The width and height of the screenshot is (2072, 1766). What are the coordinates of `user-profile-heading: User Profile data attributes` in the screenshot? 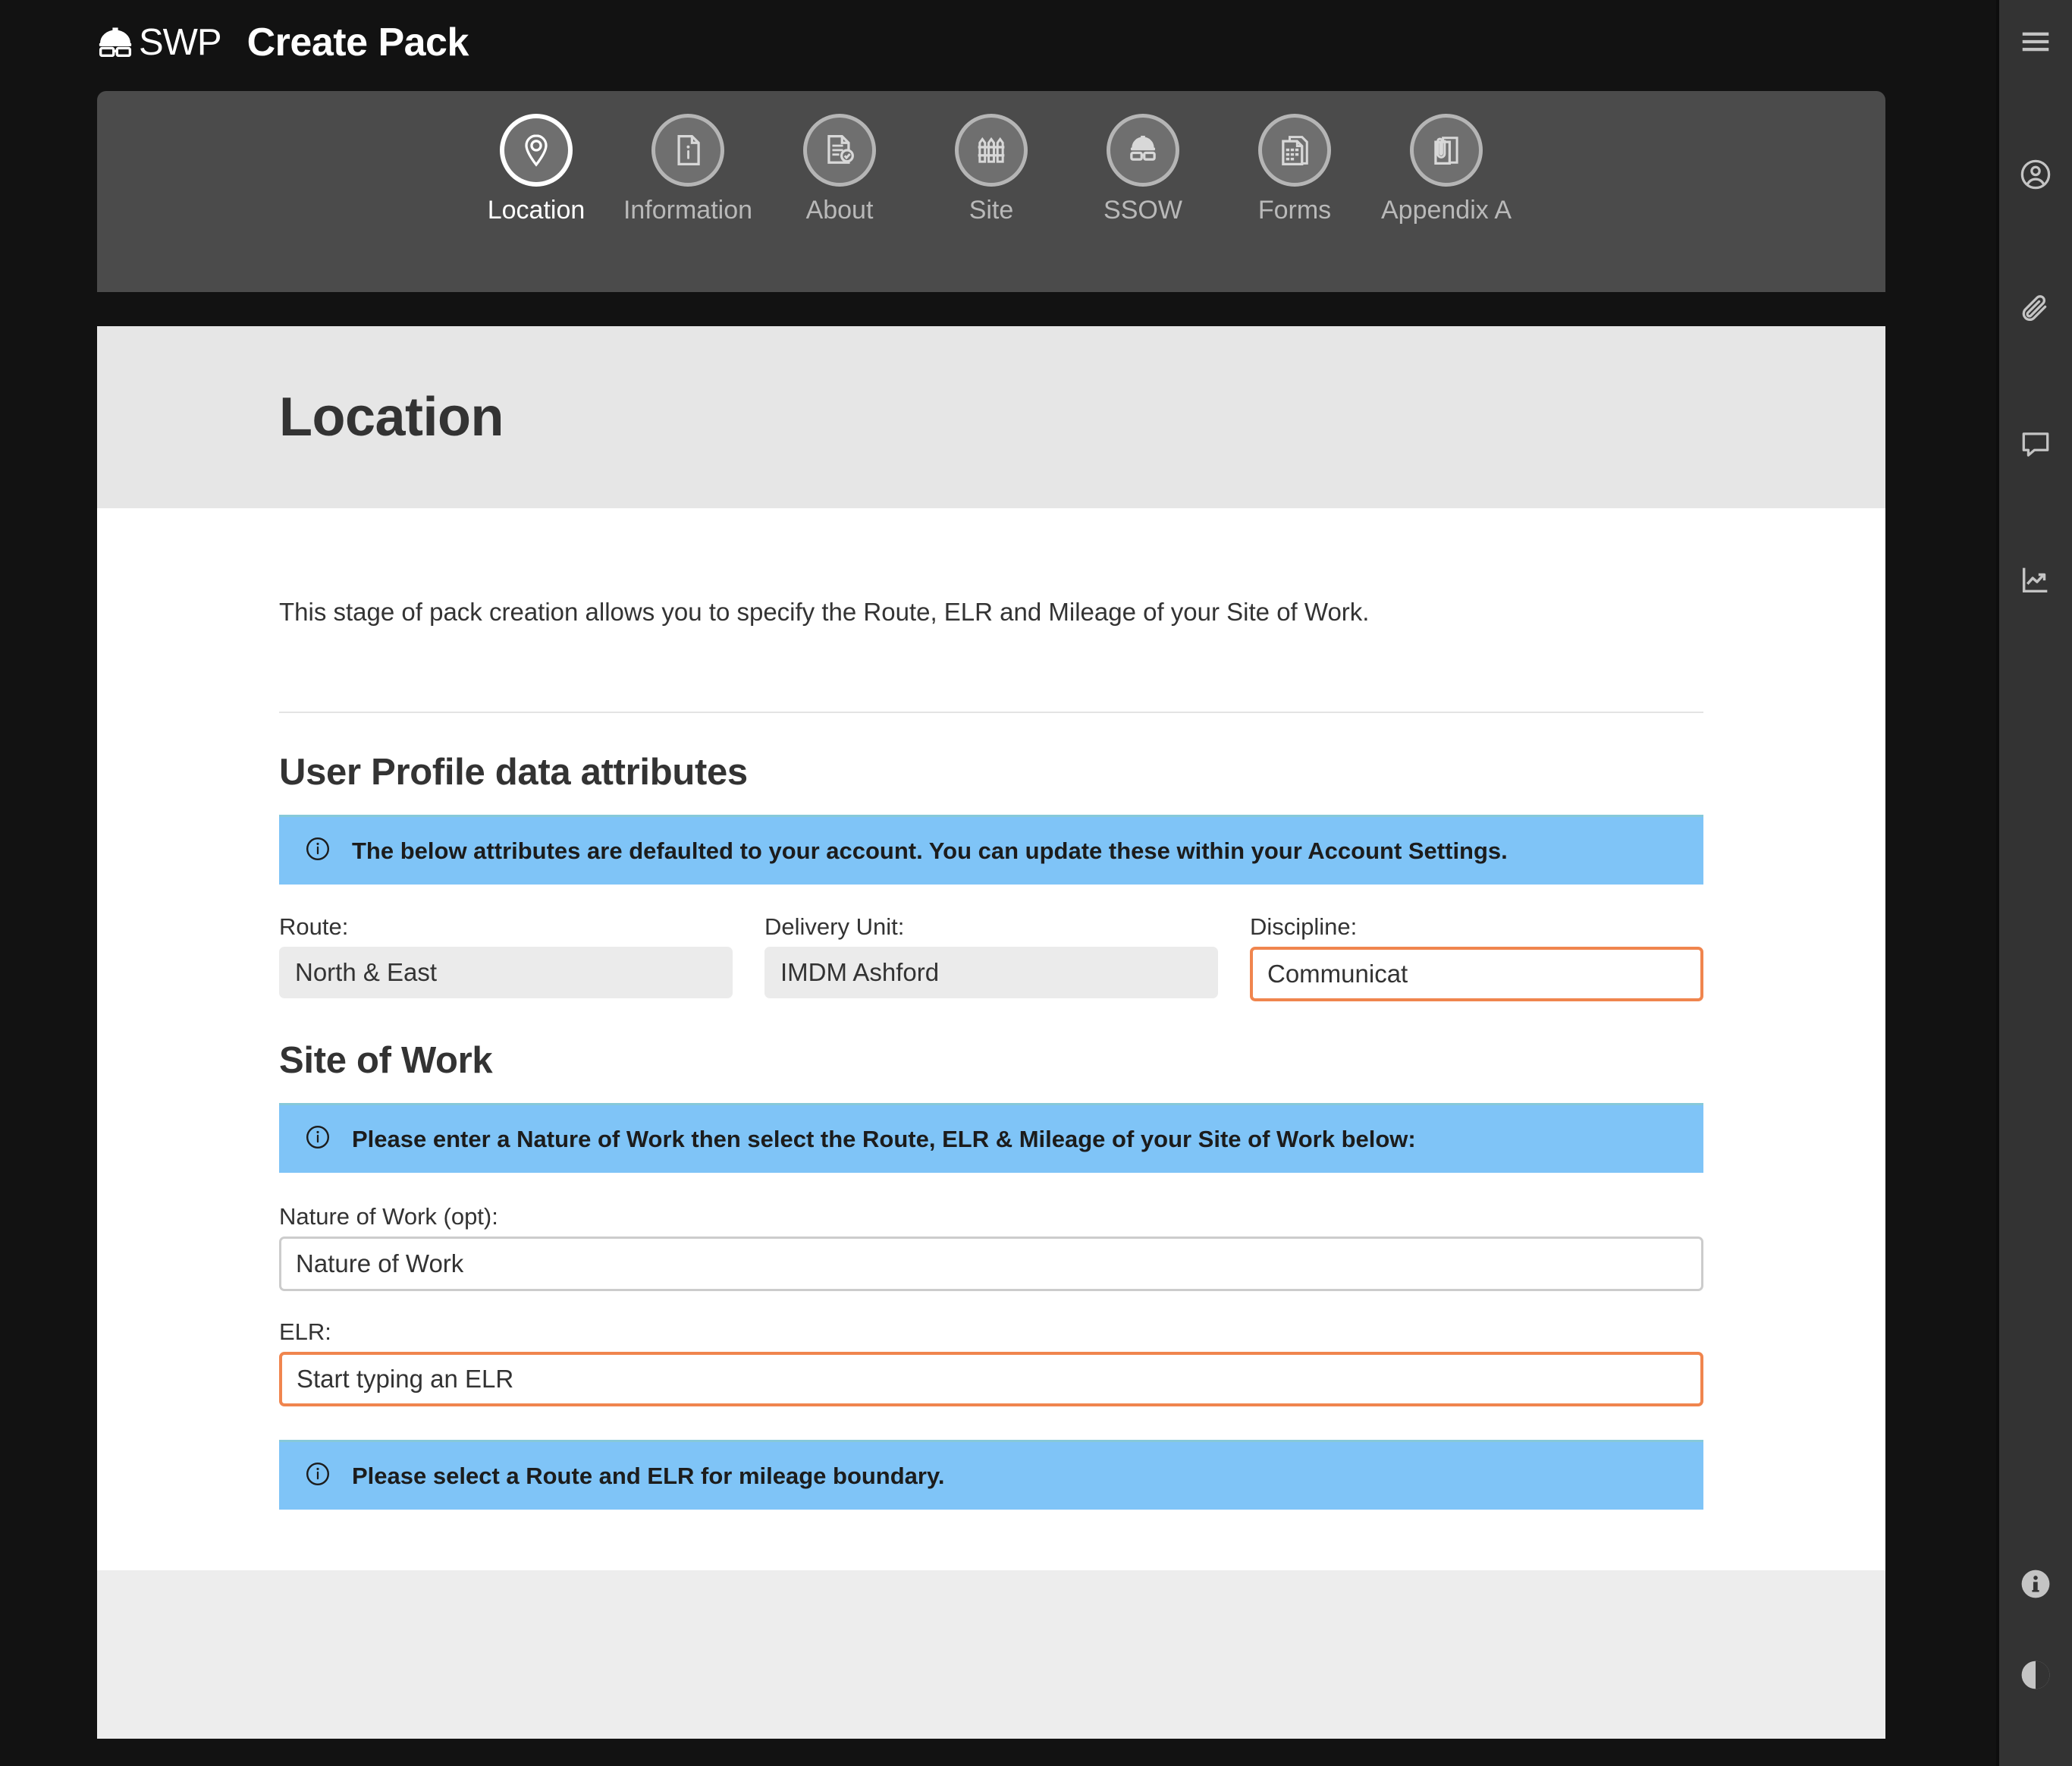 It's located at (513, 772).